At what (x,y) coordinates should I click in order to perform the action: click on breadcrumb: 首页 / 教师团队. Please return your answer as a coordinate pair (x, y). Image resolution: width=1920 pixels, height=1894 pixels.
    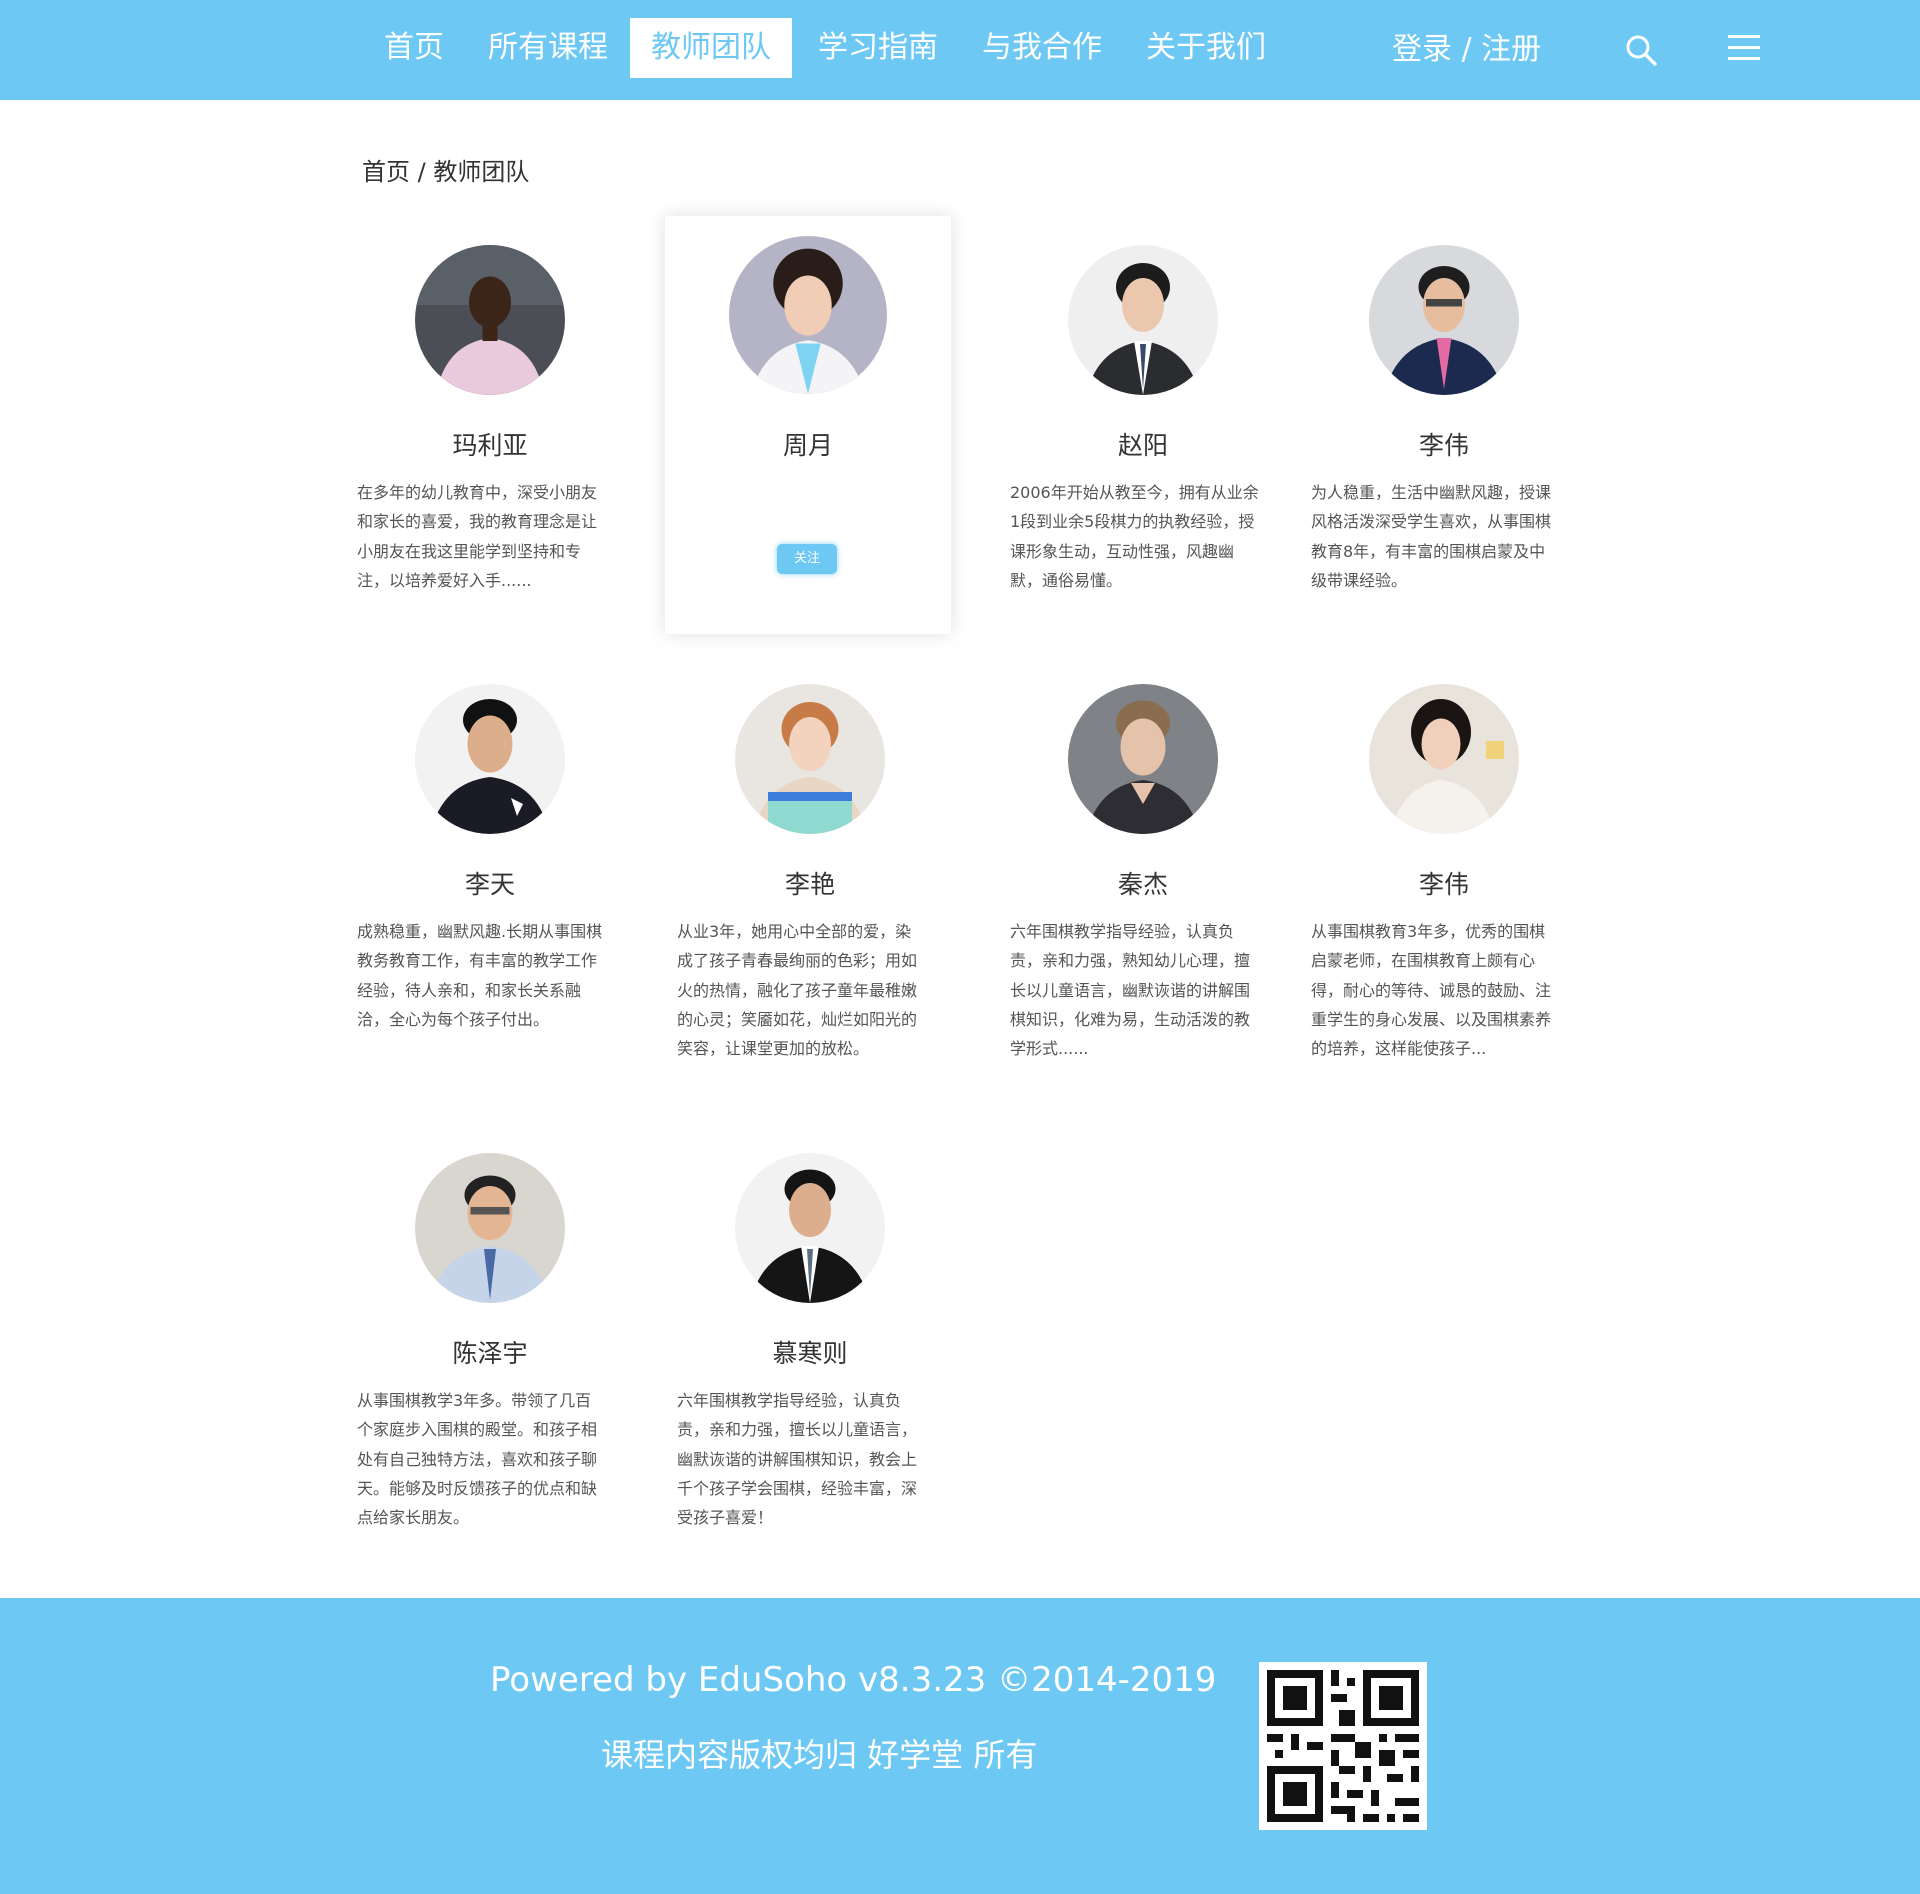
    Looking at the image, I should click on (446, 172).